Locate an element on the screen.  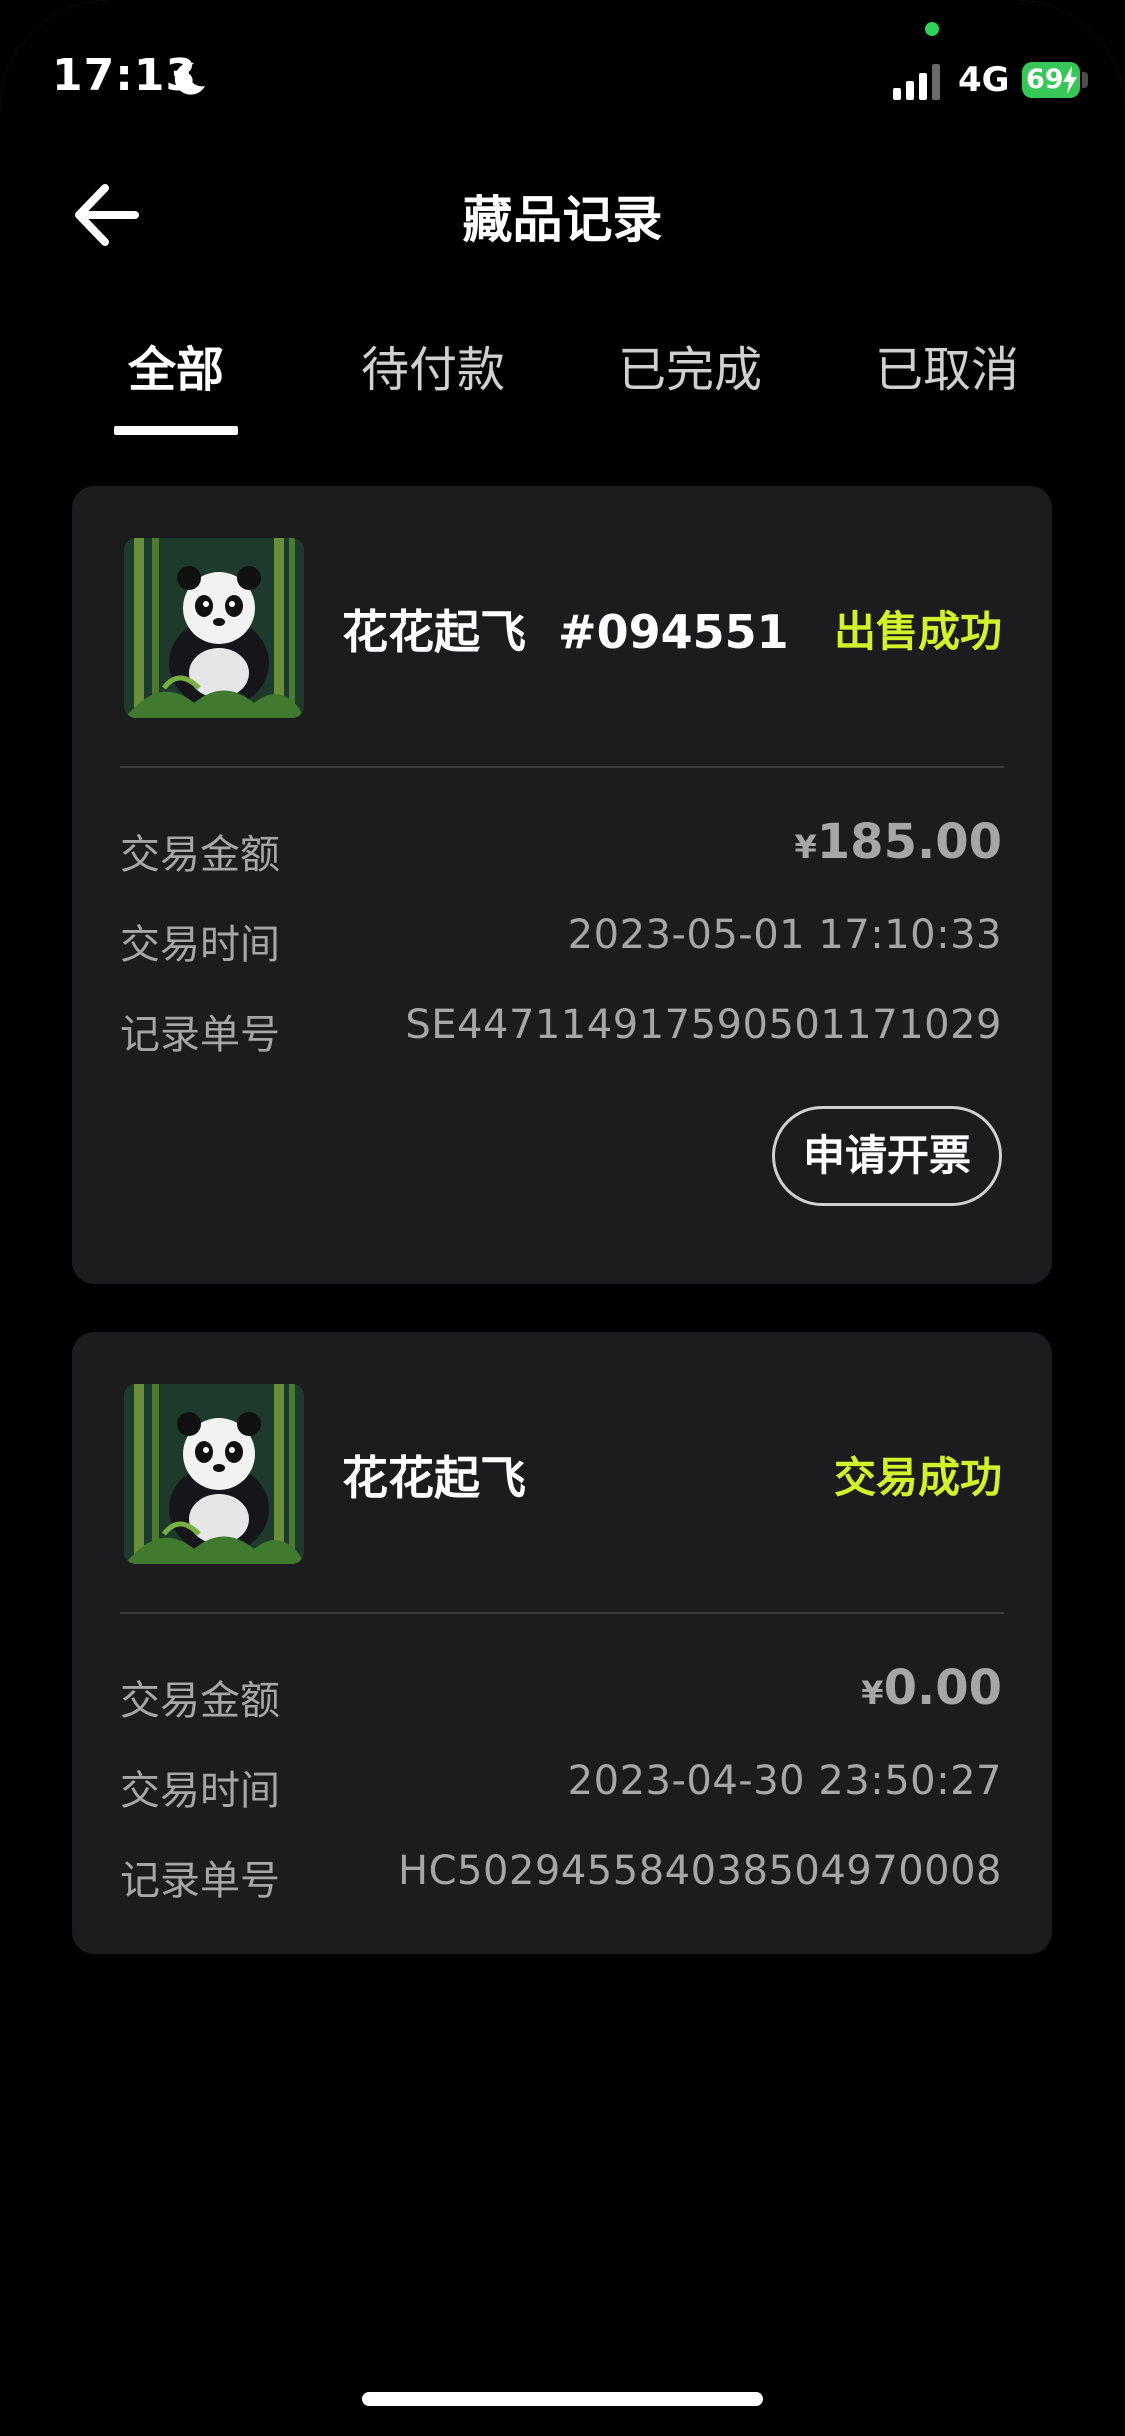
collectible-name: 花花起飞 is located at coordinates (434, 1478).